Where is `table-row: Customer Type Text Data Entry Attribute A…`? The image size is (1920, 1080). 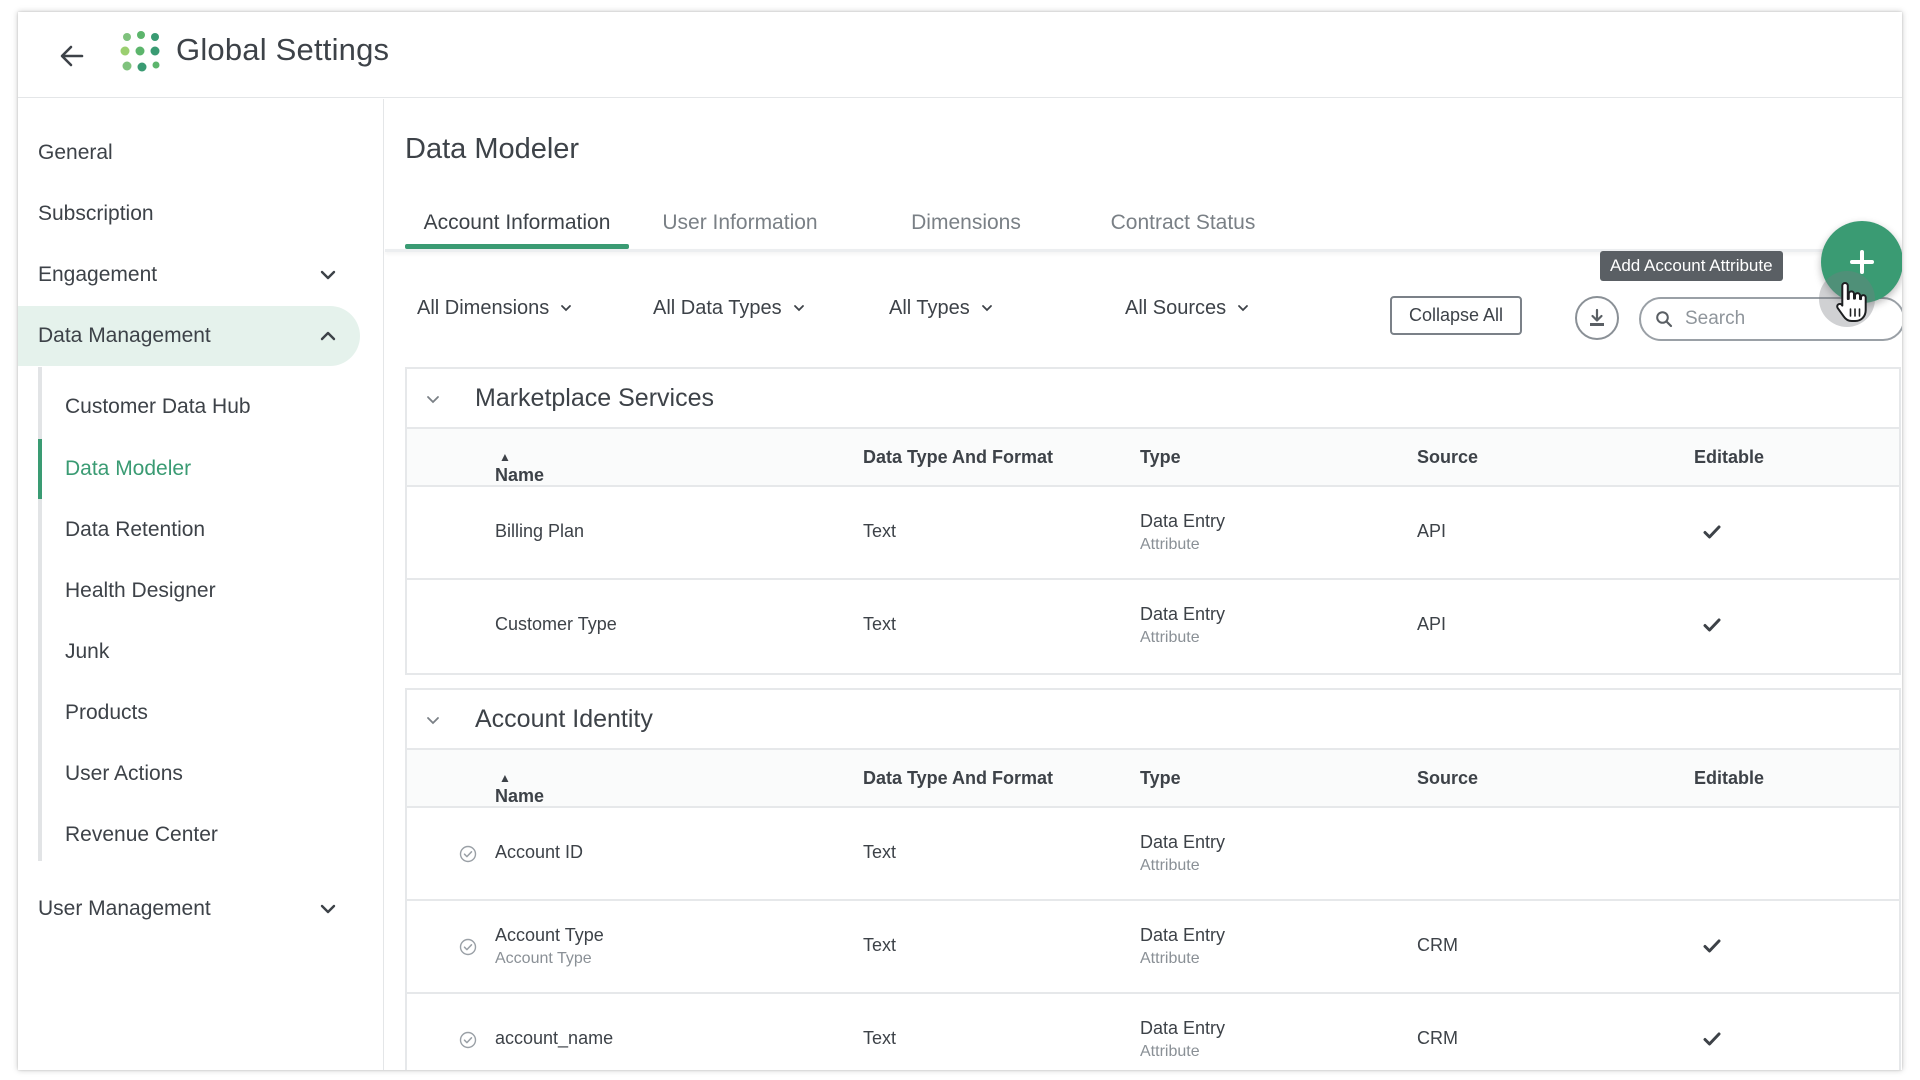 table-row: Customer Type Text Data Entry Attribute A… is located at coordinates (1153, 626).